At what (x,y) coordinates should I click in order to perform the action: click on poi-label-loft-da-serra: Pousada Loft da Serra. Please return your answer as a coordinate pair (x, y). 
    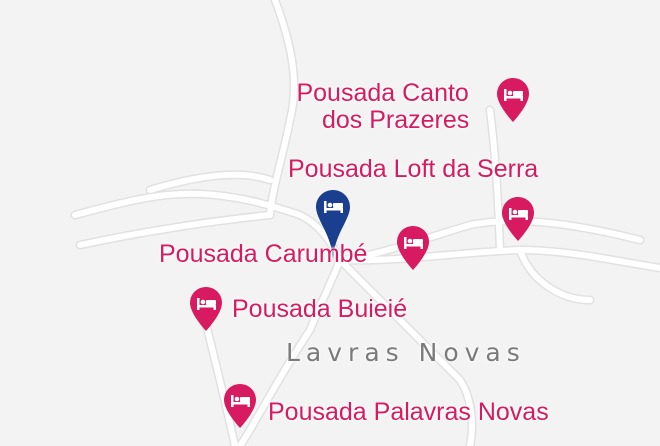
    Looking at the image, I should click on (413, 169).